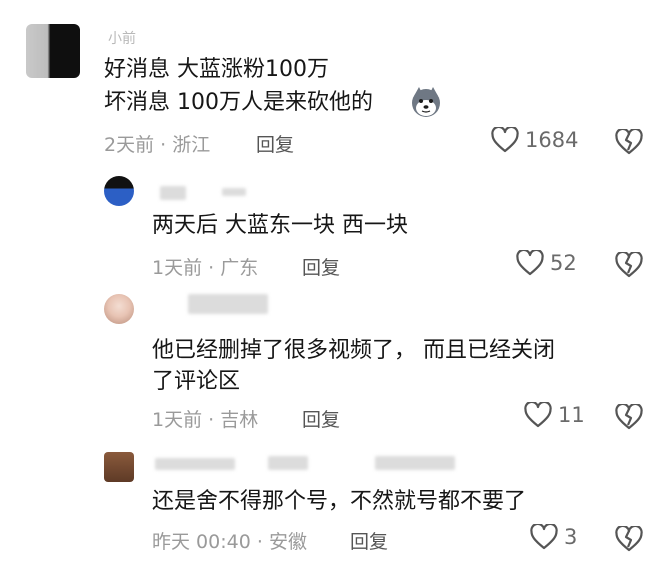 Image resolution: width=672 pixels, height=577 pixels. What do you see at coordinates (239, 420) in the screenshot?
I see `comment-location: 吉林` at bounding box center [239, 420].